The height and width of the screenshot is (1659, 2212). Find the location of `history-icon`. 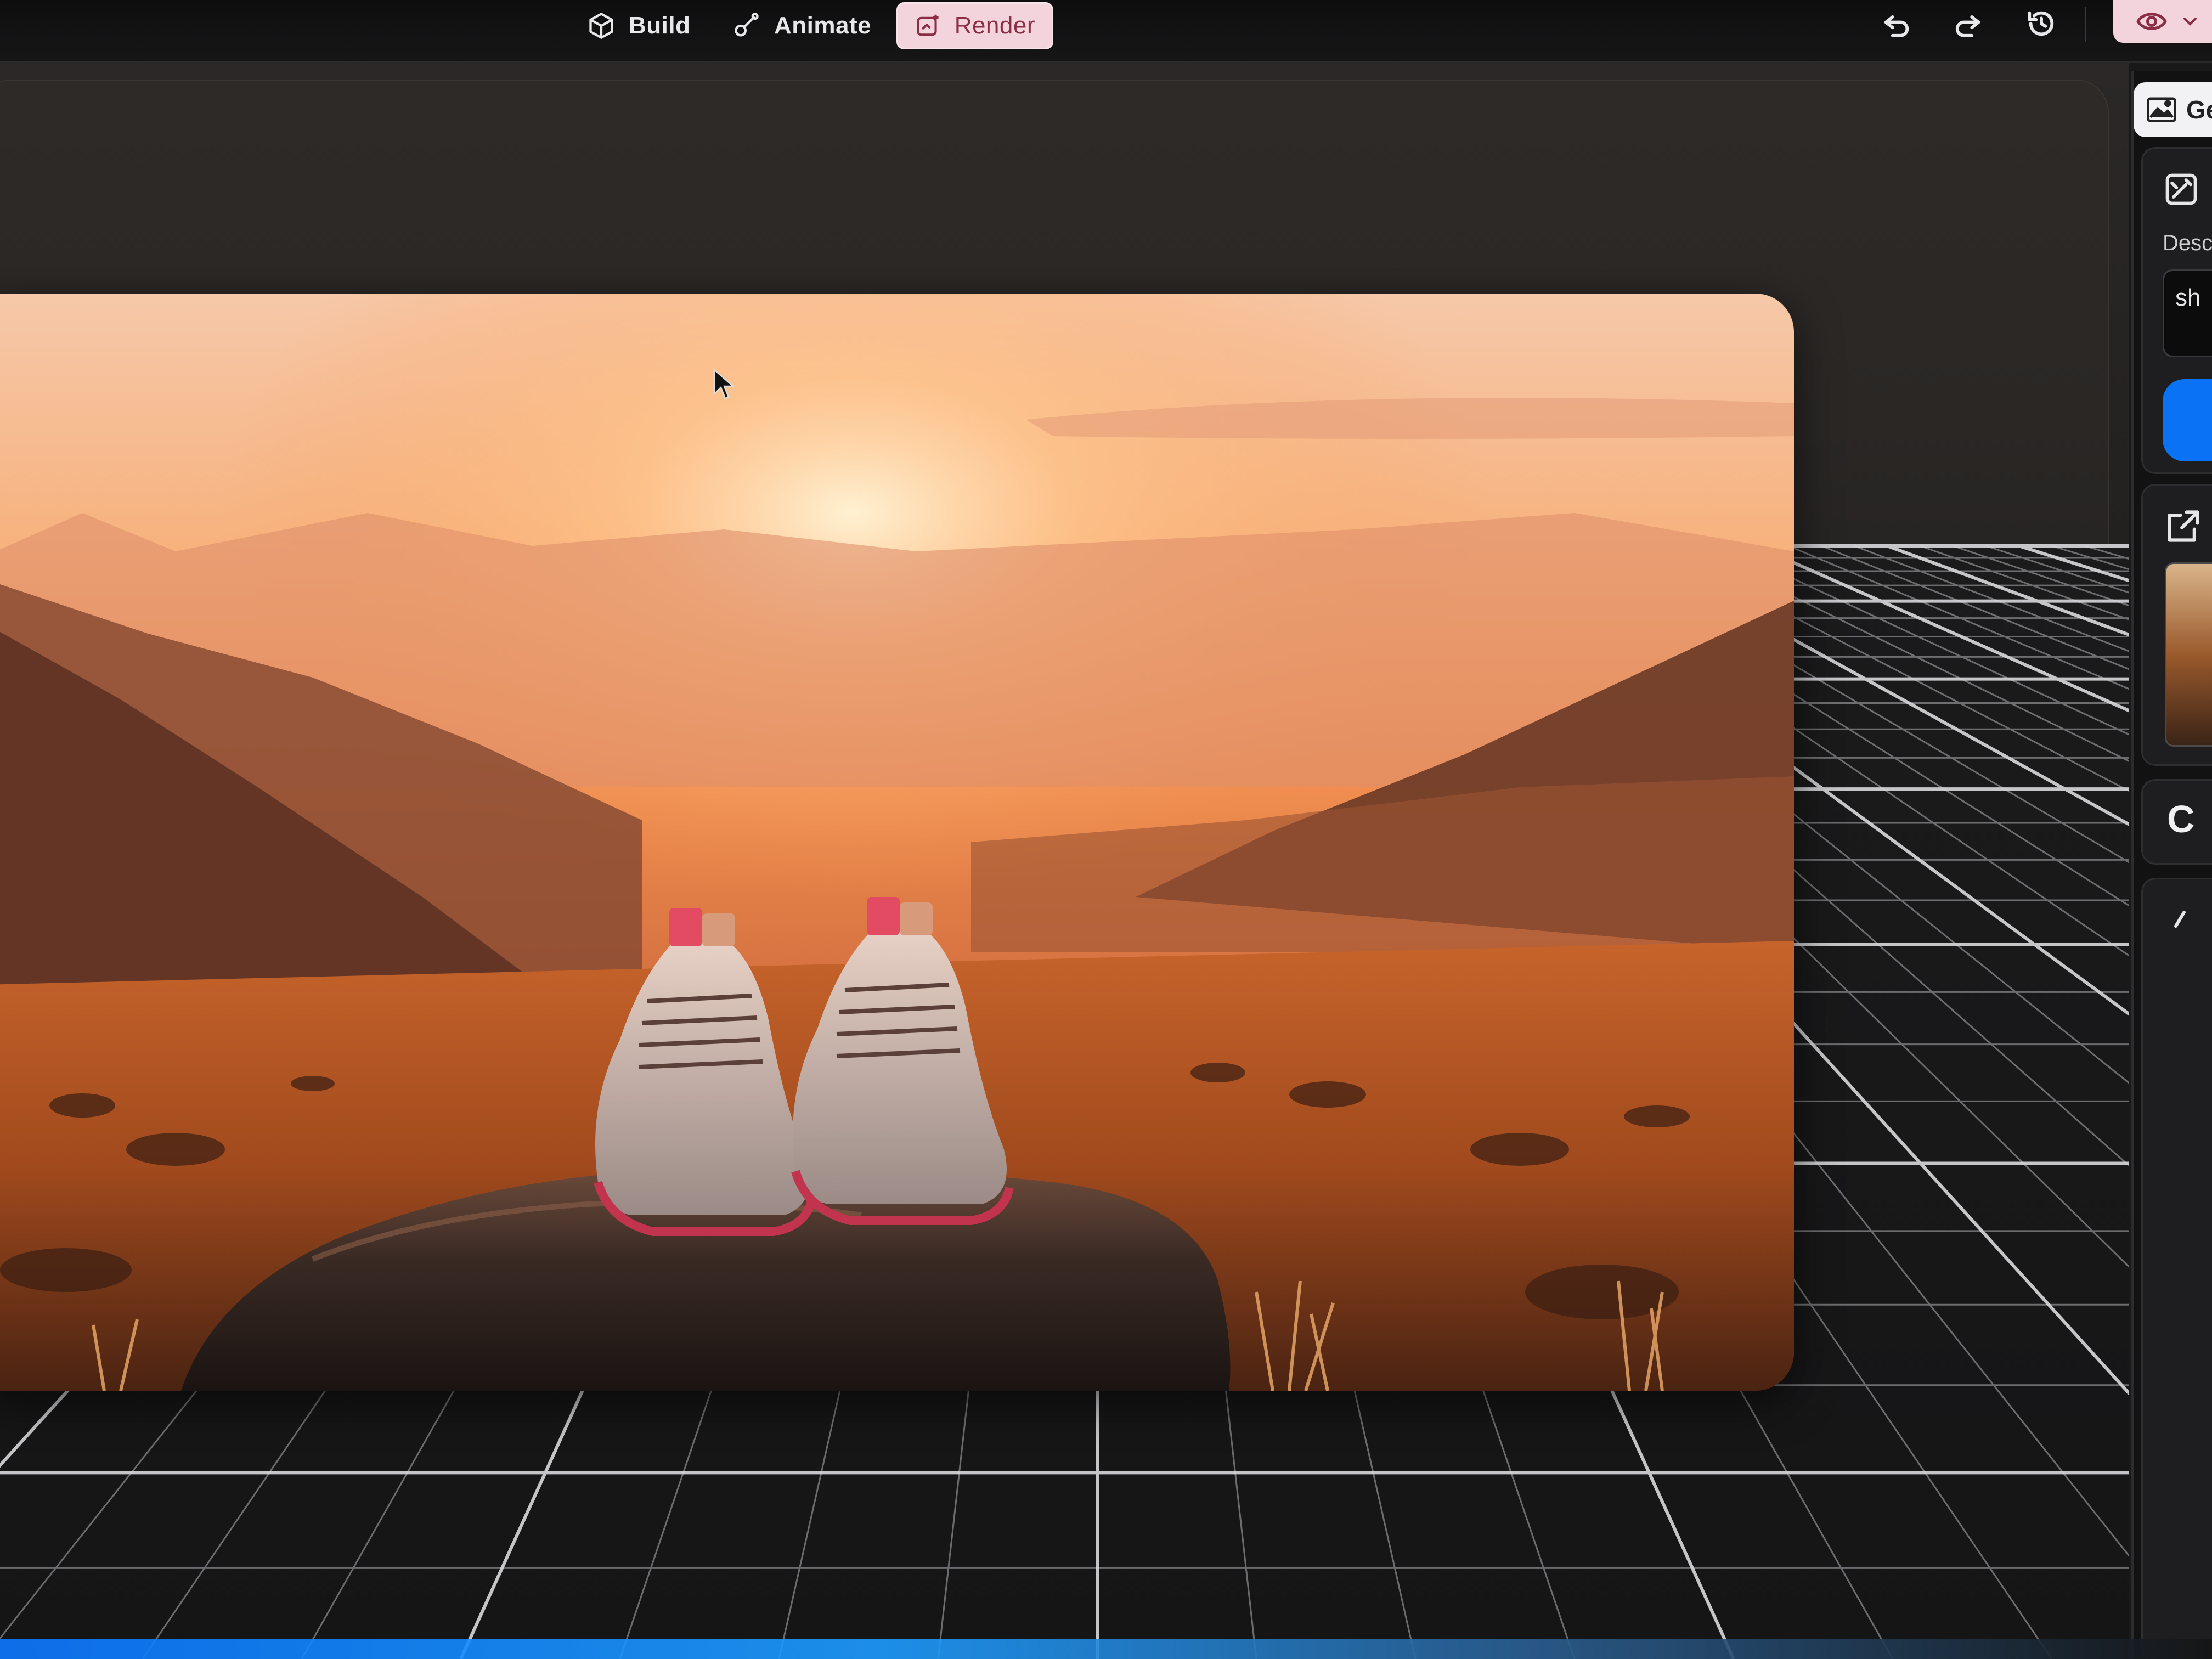

history-icon is located at coordinates (2041, 24).